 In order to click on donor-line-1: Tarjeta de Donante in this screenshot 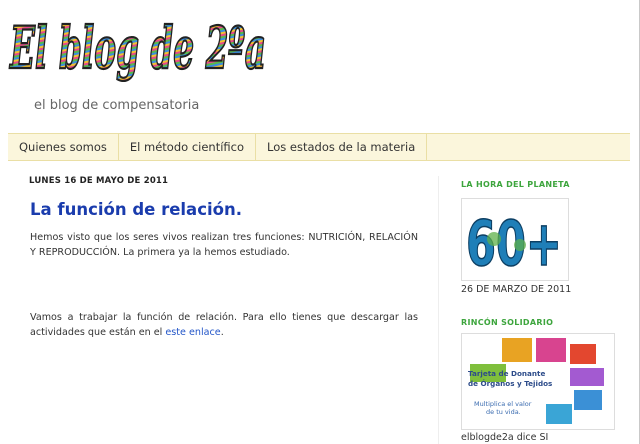, I will do `click(506, 373)`.